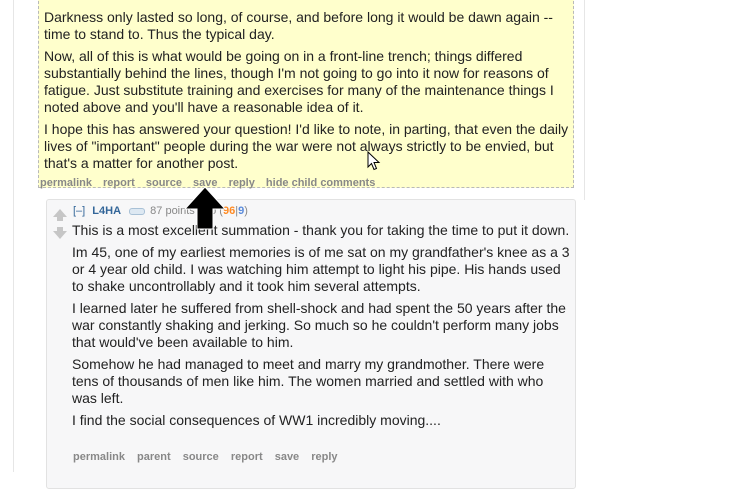 This screenshot has width=742, height=489. What do you see at coordinates (60, 233) in the screenshot?
I see `downvote-arrow-icon` at bounding box center [60, 233].